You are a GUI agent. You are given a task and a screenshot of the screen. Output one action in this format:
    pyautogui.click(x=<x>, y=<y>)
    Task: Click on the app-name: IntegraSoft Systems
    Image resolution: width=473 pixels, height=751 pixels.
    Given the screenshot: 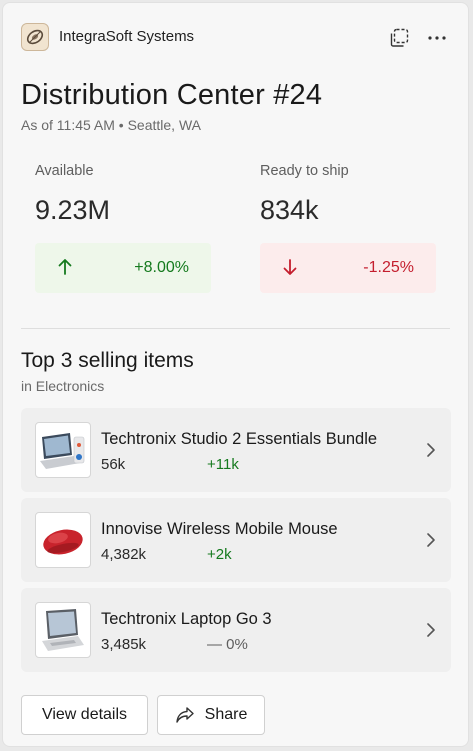 What is the action you would take?
    pyautogui.click(x=127, y=36)
    